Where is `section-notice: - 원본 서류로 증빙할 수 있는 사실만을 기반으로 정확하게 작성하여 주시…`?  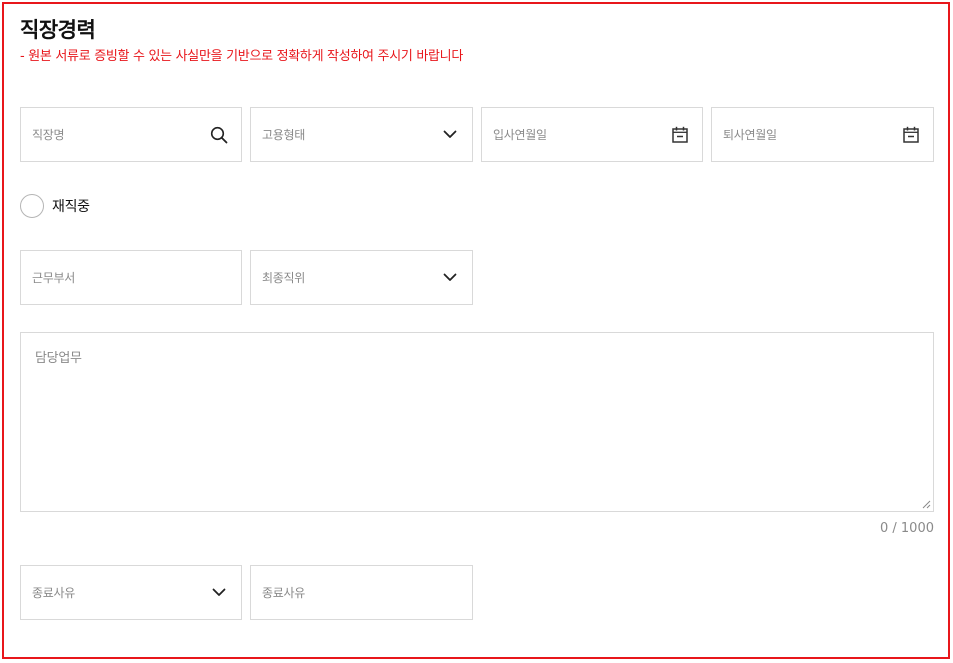 section-notice: - 원본 서류로 증빙할 수 있는 사실만을 기반으로 정확하게 작성하여 주시… is located at coordinates (241, 56).